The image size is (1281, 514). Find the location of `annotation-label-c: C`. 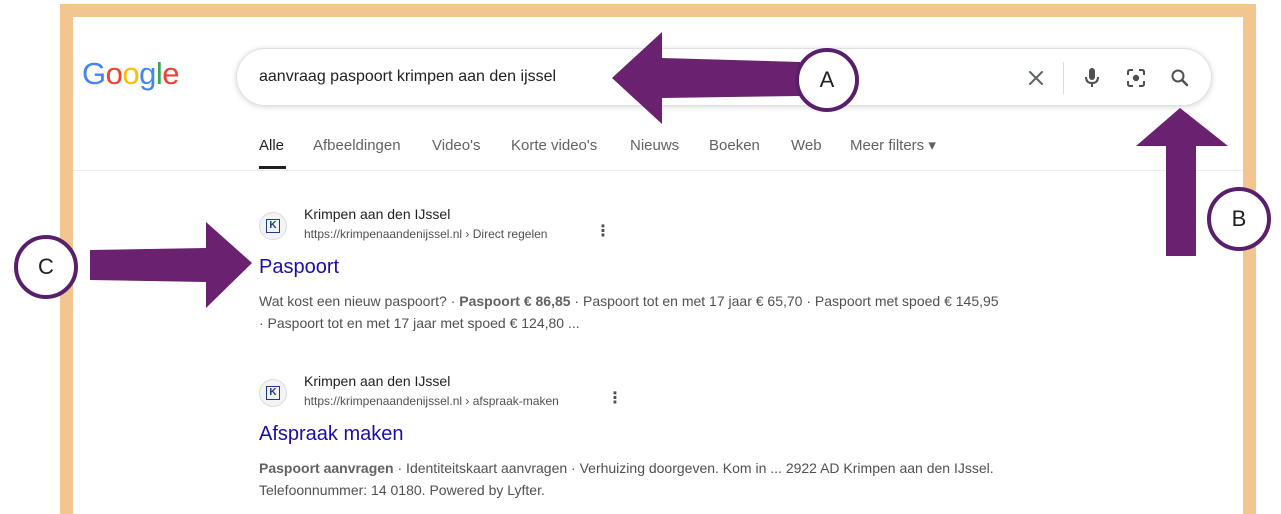

annotation-label-c: C is located at coordinates (46, 266).